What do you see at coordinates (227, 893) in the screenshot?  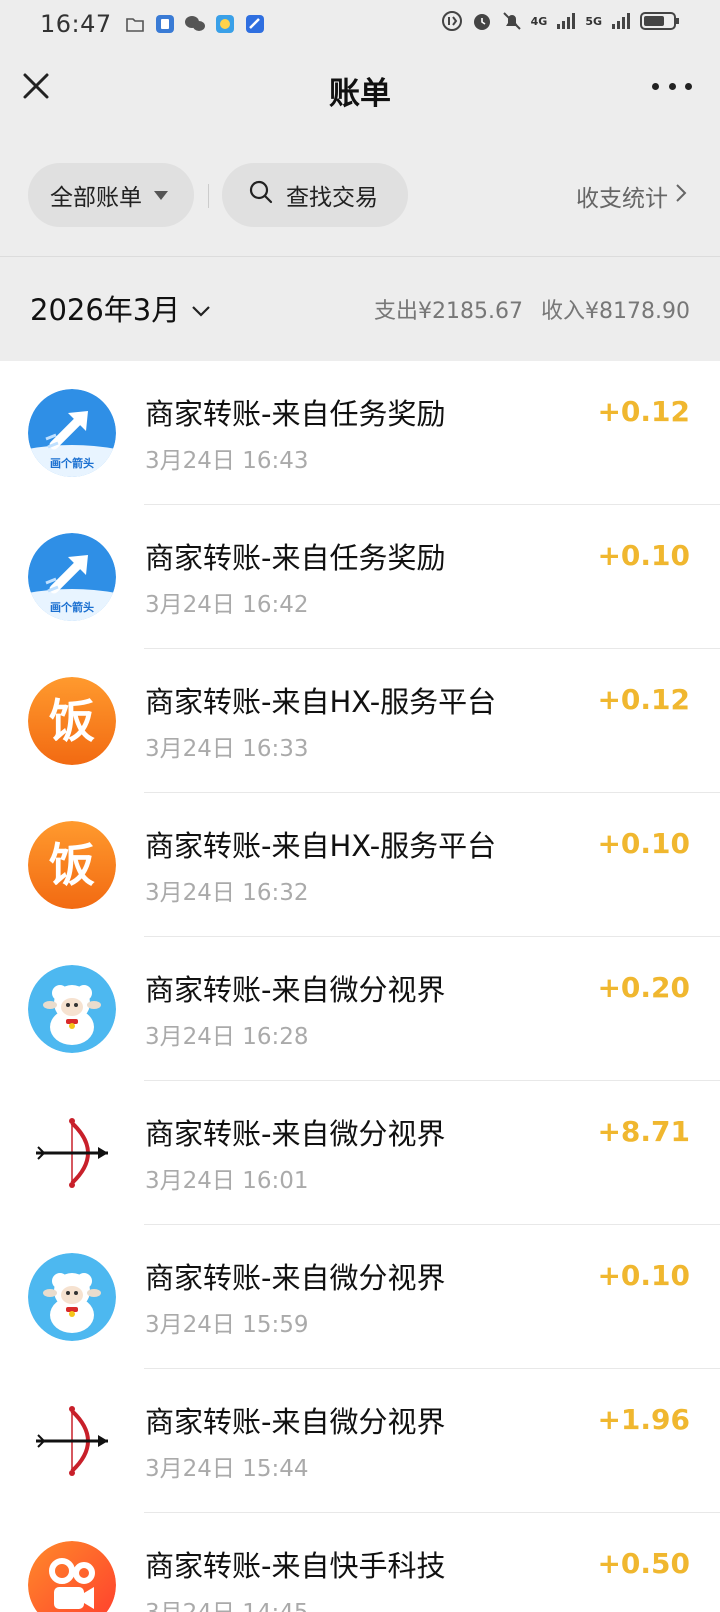 I see `transaction-time: 3月24日 16:32` at bounding box center [227, 893].